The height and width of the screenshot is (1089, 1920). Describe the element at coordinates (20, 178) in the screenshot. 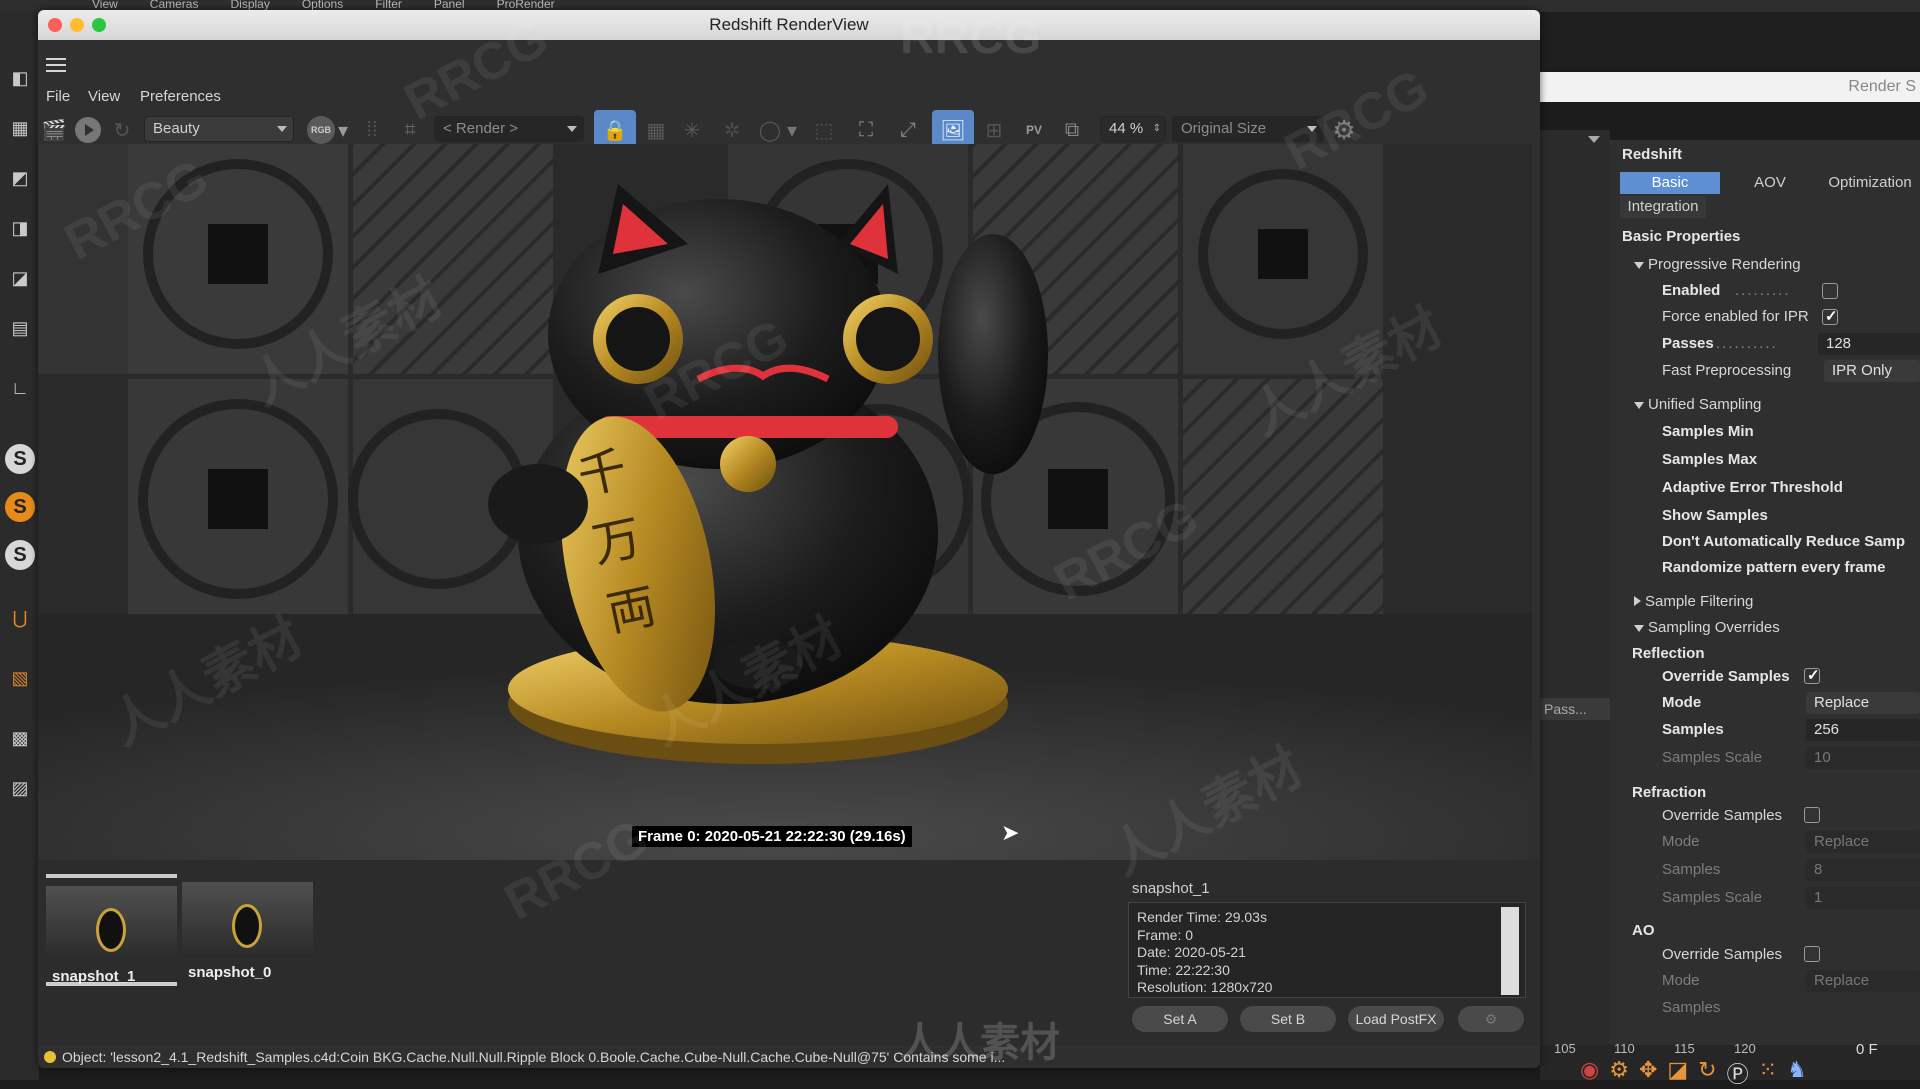

I see `cube-icon: ◩` at that location.